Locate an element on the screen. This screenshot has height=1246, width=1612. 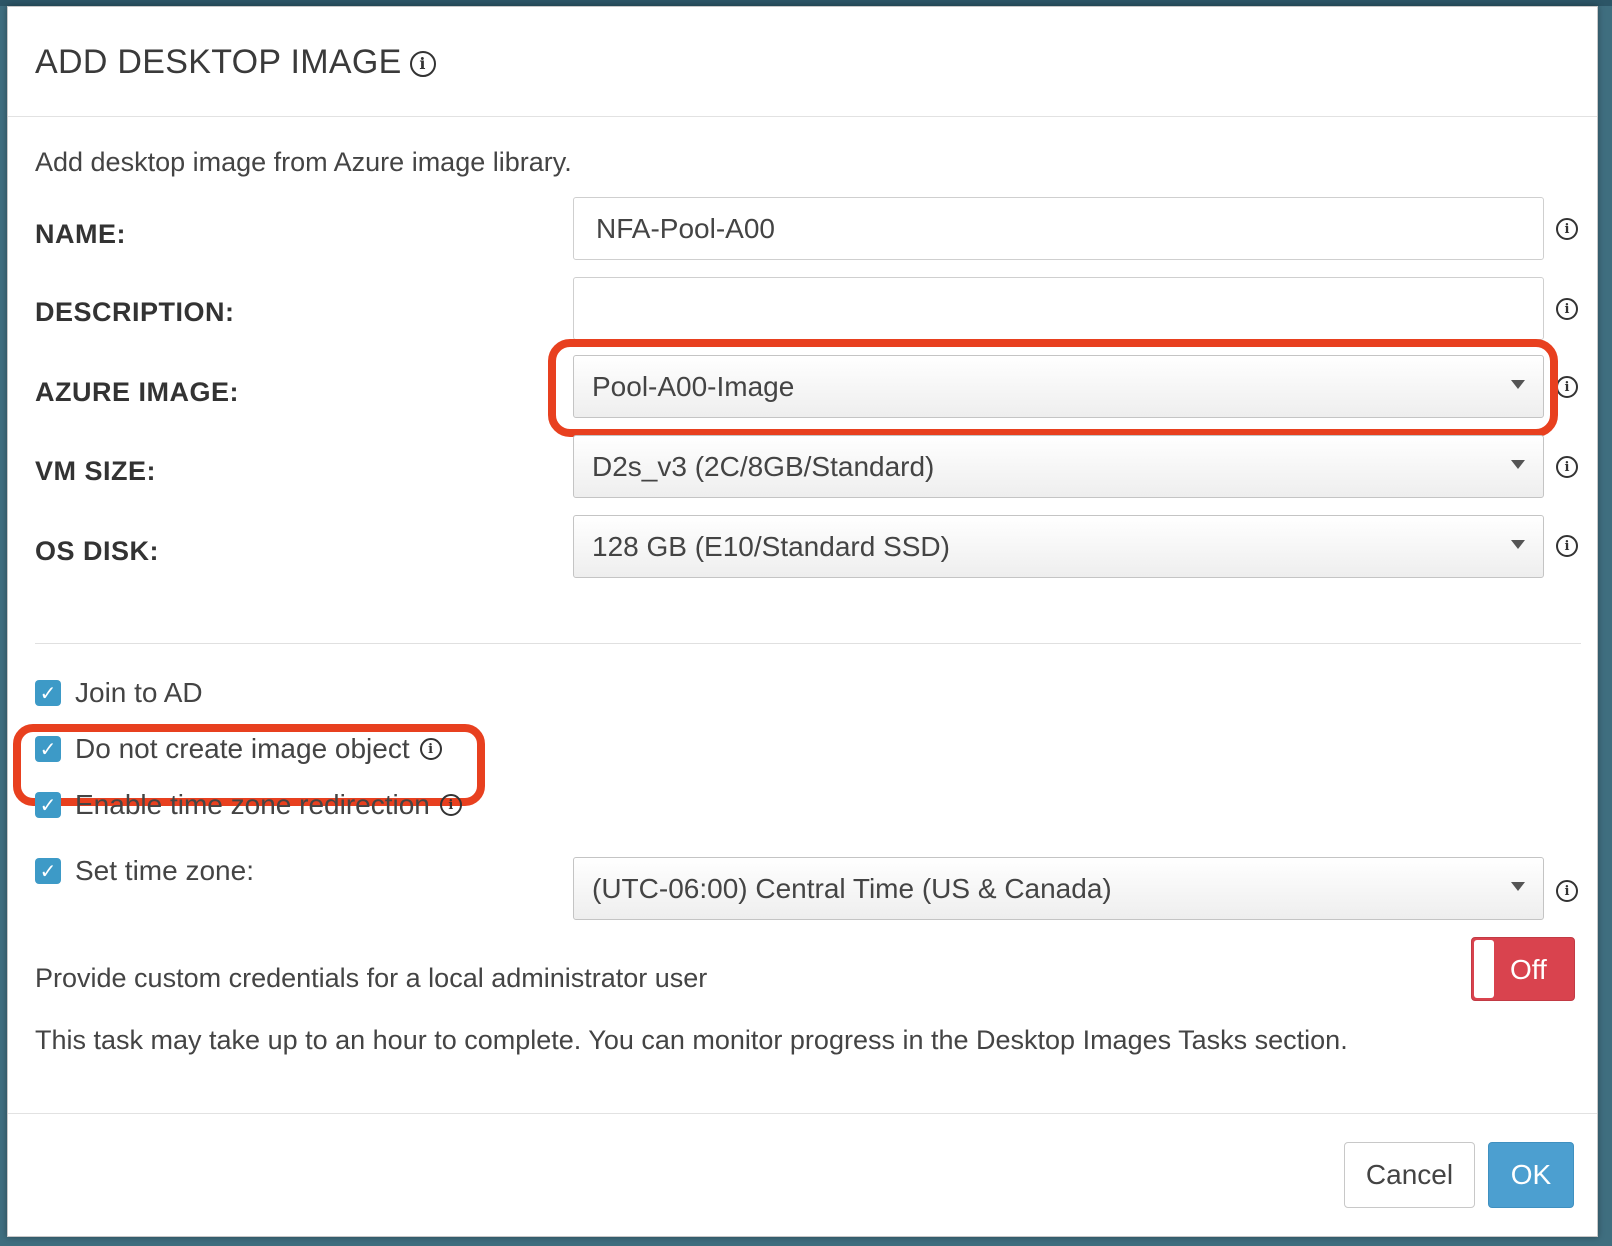
highlight-box-azure-image is located at coordinates (1053, 388).